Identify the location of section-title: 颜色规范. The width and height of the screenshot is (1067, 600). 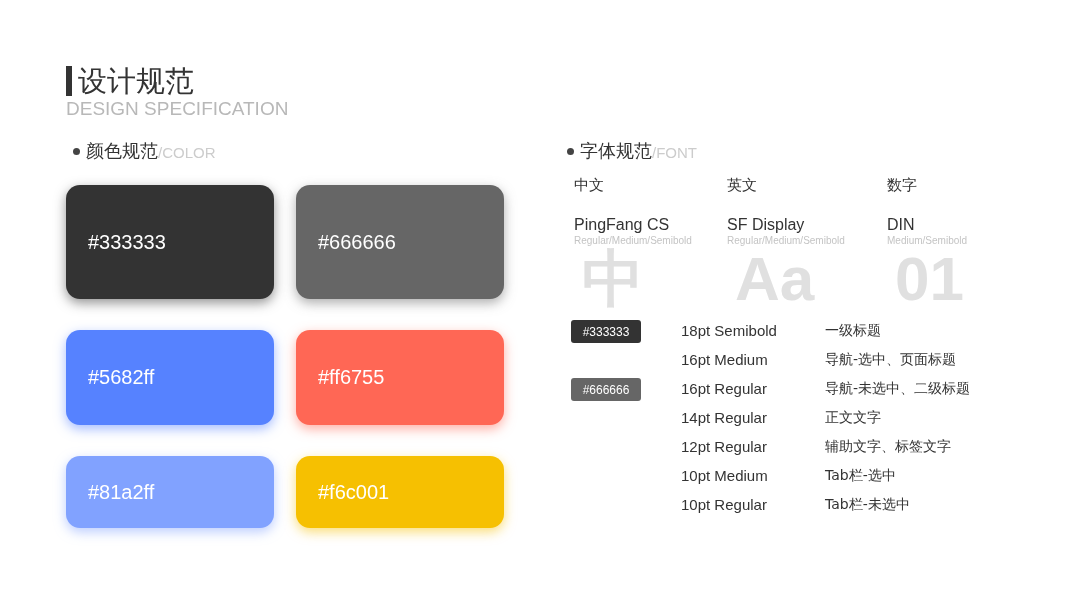
(122, 151).